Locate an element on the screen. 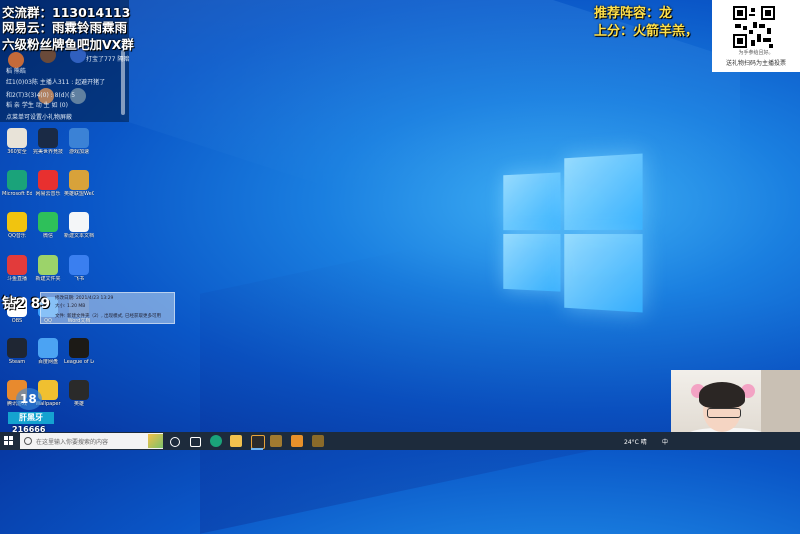  input-language: 中 is located at coordinates (665, 441).